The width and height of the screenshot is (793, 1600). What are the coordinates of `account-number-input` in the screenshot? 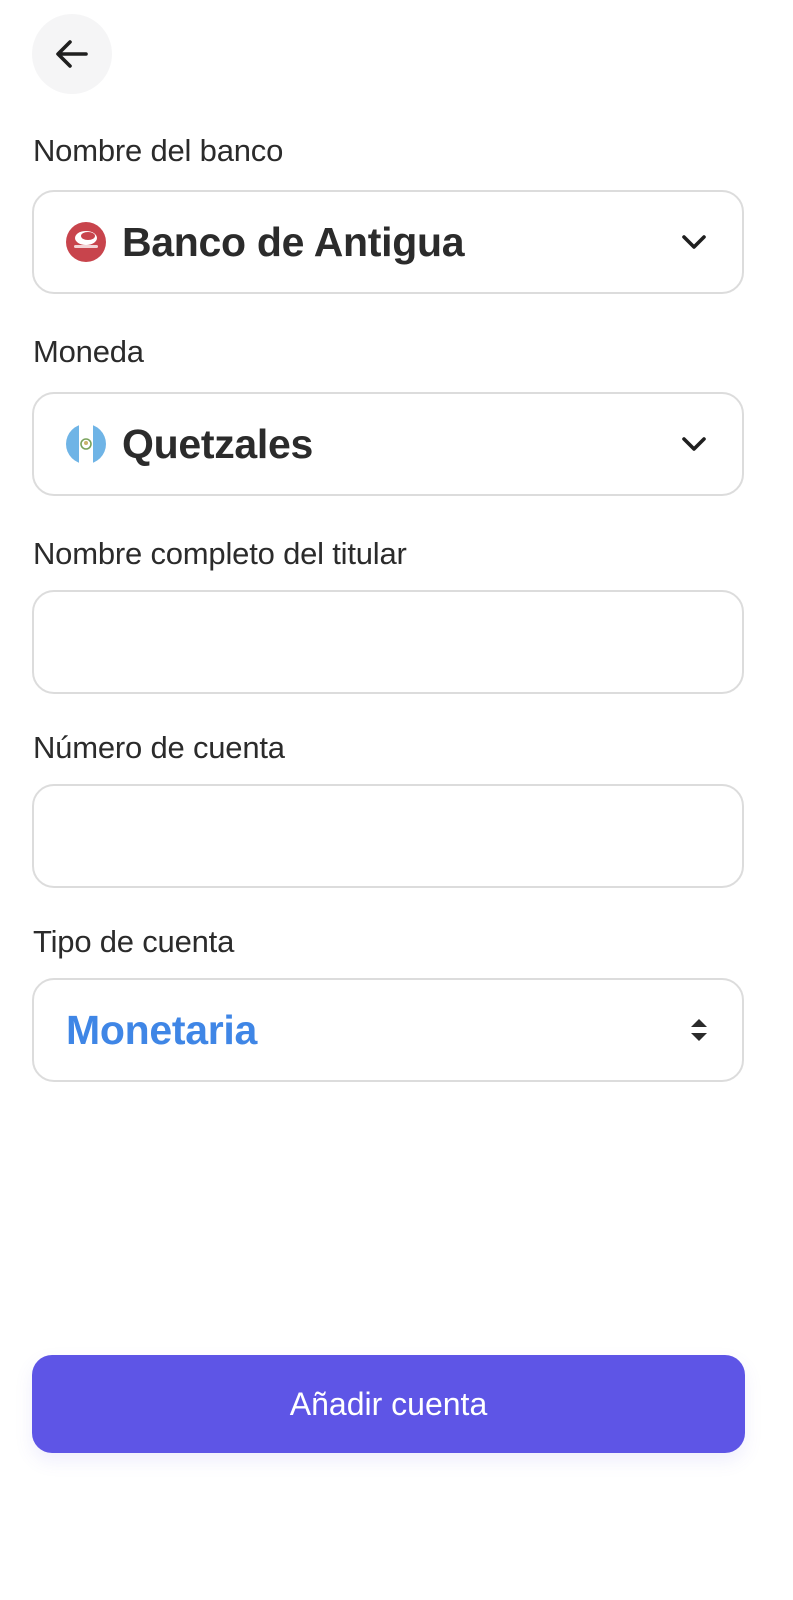 It's located at (388, 836).